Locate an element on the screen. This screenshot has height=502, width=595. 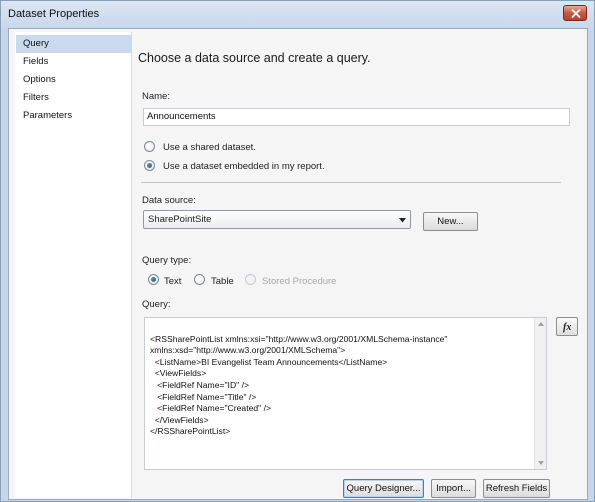
radio-query-type-table is located at coordinates (199, 279).